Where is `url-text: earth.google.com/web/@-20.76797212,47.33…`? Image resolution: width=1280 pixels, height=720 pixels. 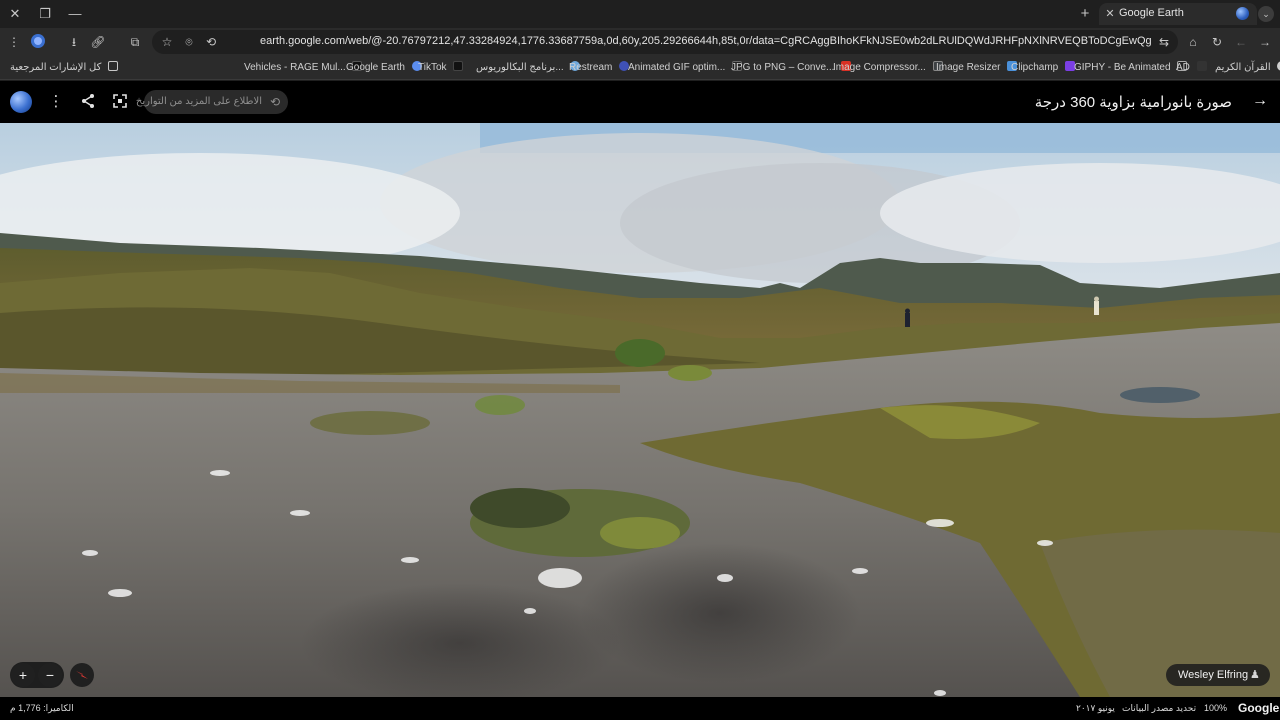 url-text: earth.google.com/web/@-20.76797212,47.33… is located at coordinates (706, 41).